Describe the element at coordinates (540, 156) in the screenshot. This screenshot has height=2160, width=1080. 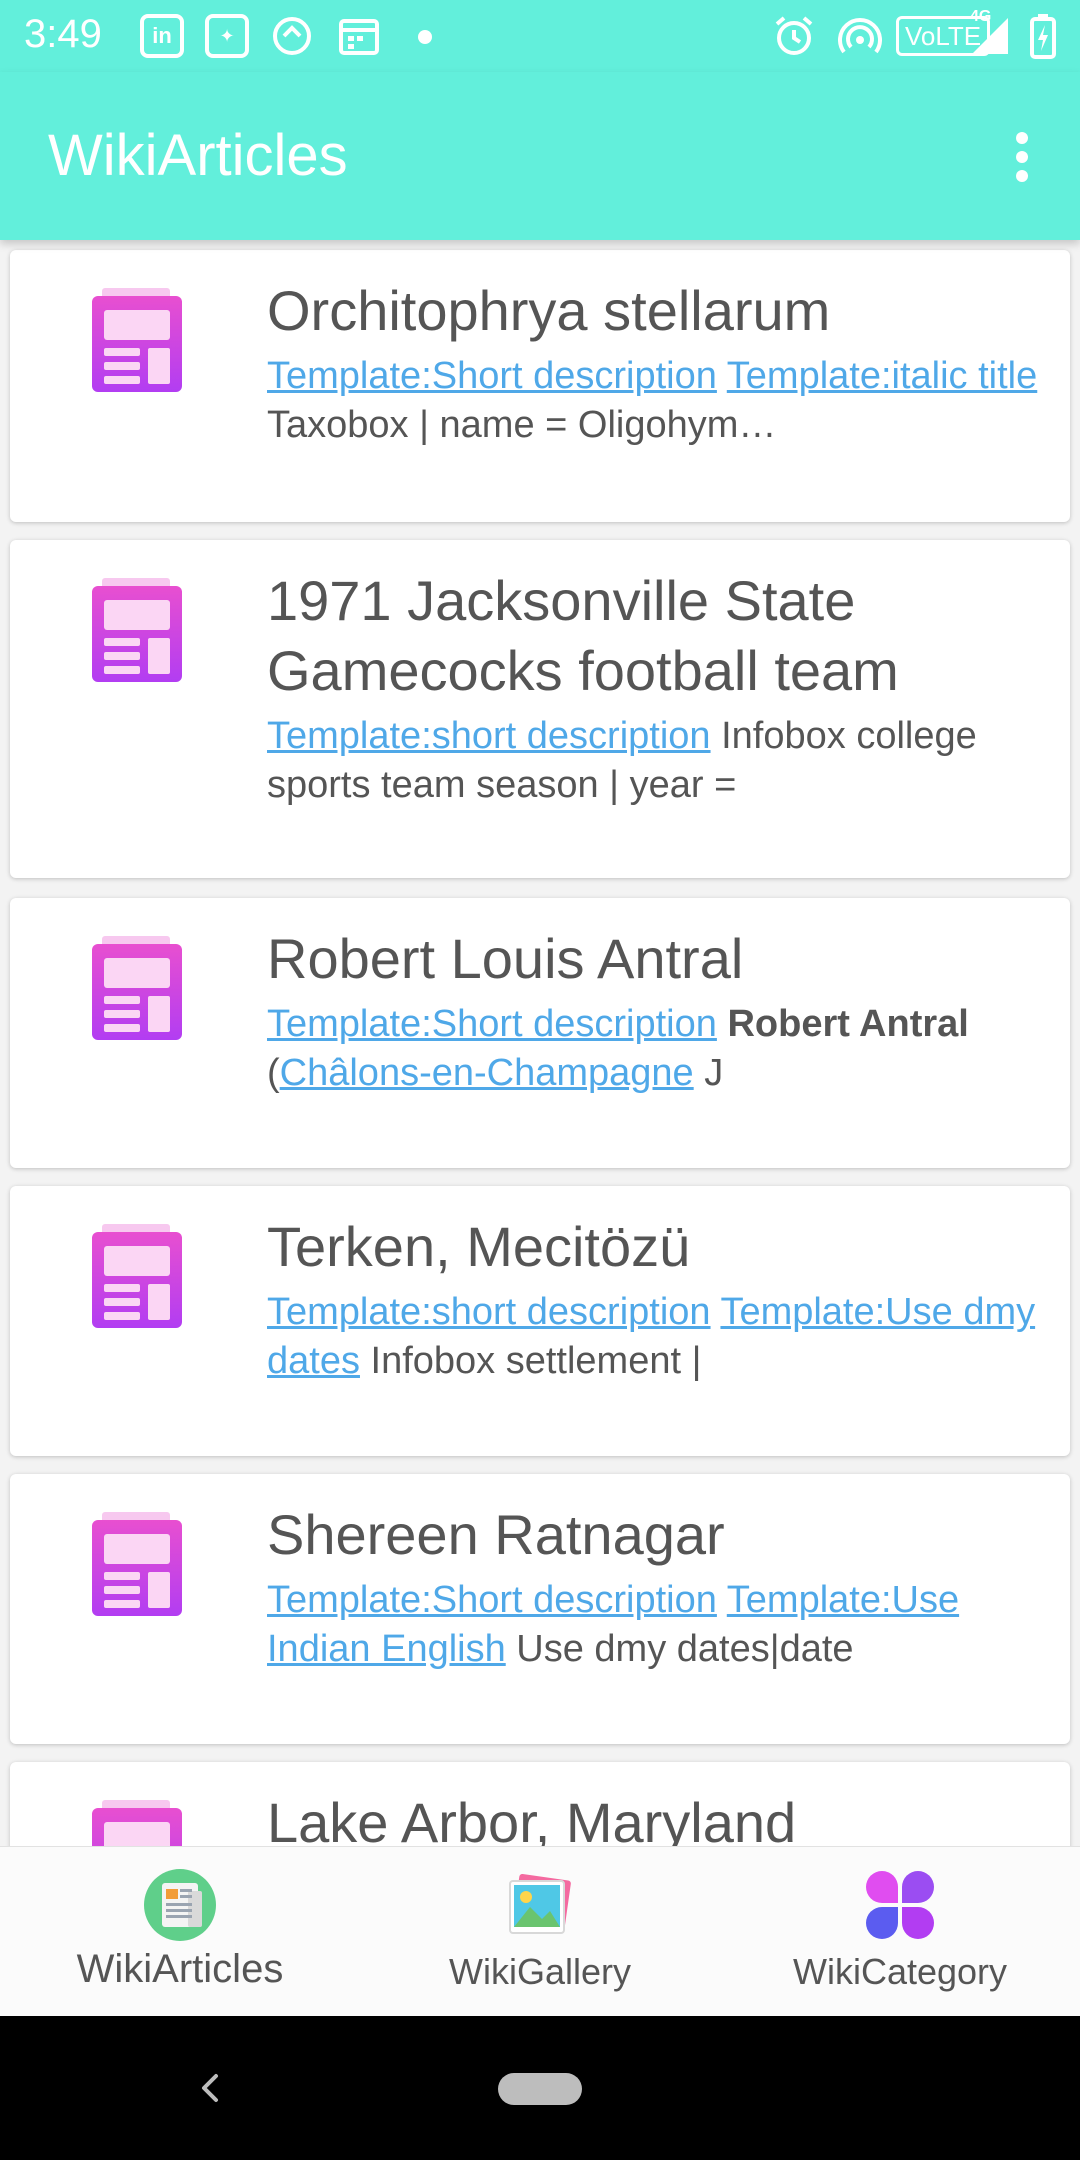
I see `app-bar: WikiArticles` at that location.